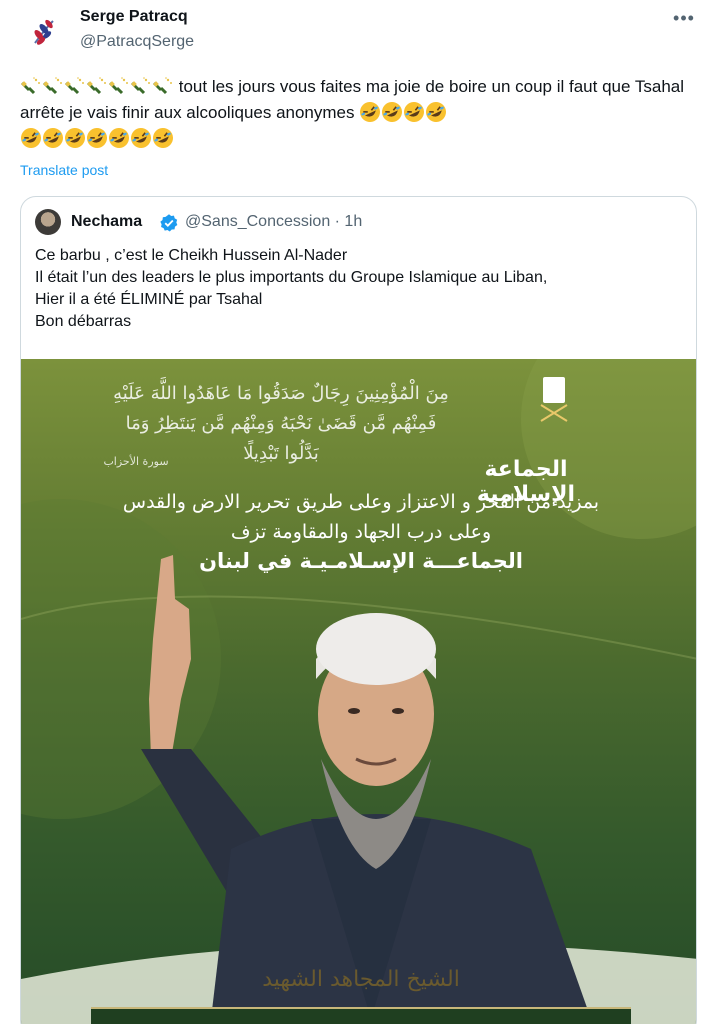 This screenshot has width=714, height=1024. Describe the element at coordinates (274, 221) in the screenshot. I see `quoted-handle-time: @Sans_Concession · 1h` at that location.